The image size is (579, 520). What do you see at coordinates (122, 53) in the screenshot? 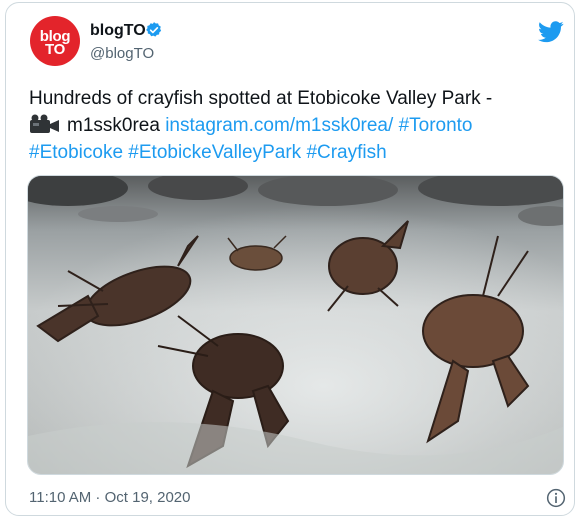
I see `handle: @blogTO` at bounding box center [122, 53].